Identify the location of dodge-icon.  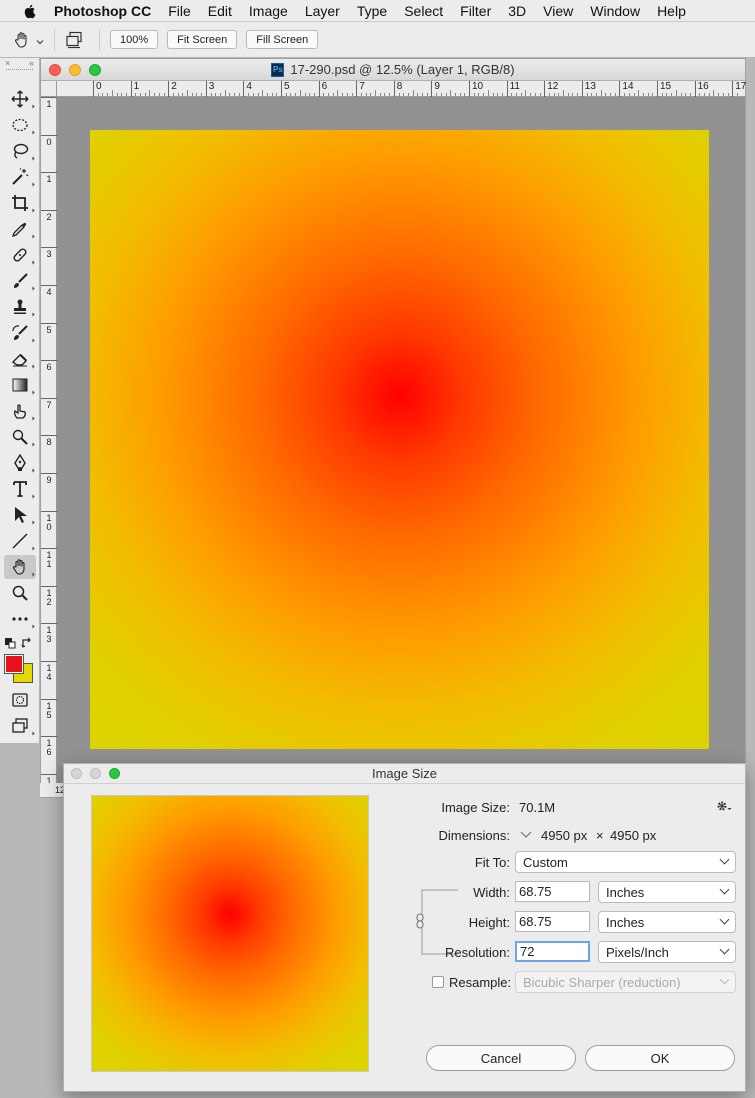
(20, 437).